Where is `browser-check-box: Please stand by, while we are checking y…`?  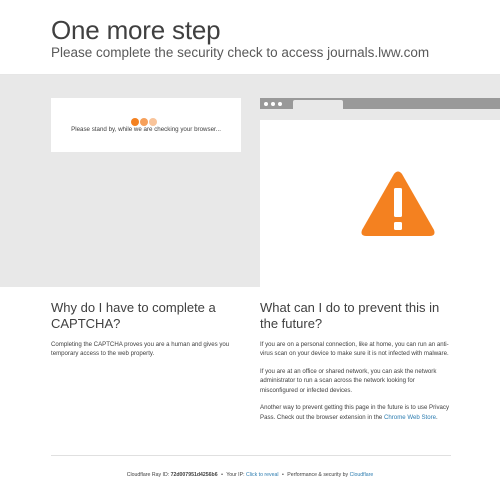 browser-check-box: Please stand by, while we are checking y… is located at coordinates (146, 125).